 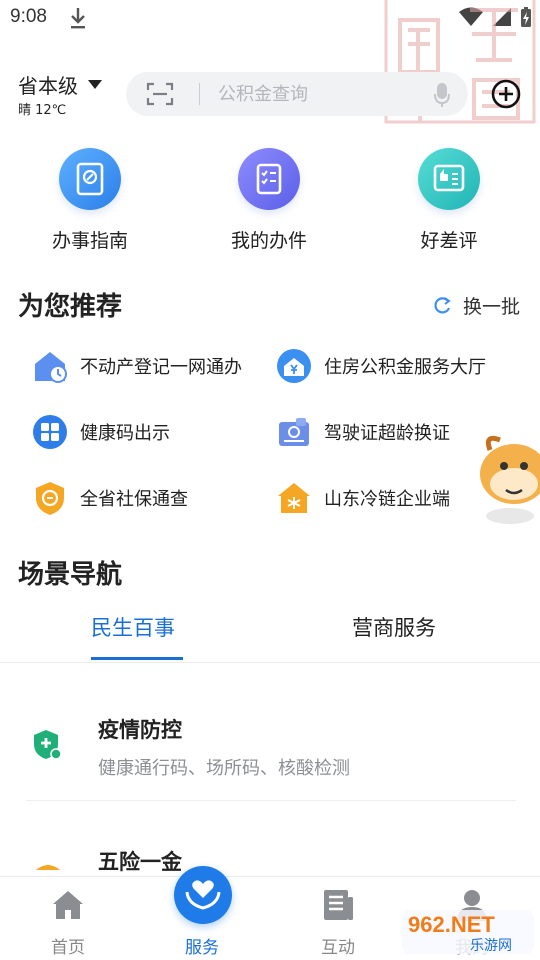 I want to click on quick-action-review: 好差评, so click(x=449, y=200).